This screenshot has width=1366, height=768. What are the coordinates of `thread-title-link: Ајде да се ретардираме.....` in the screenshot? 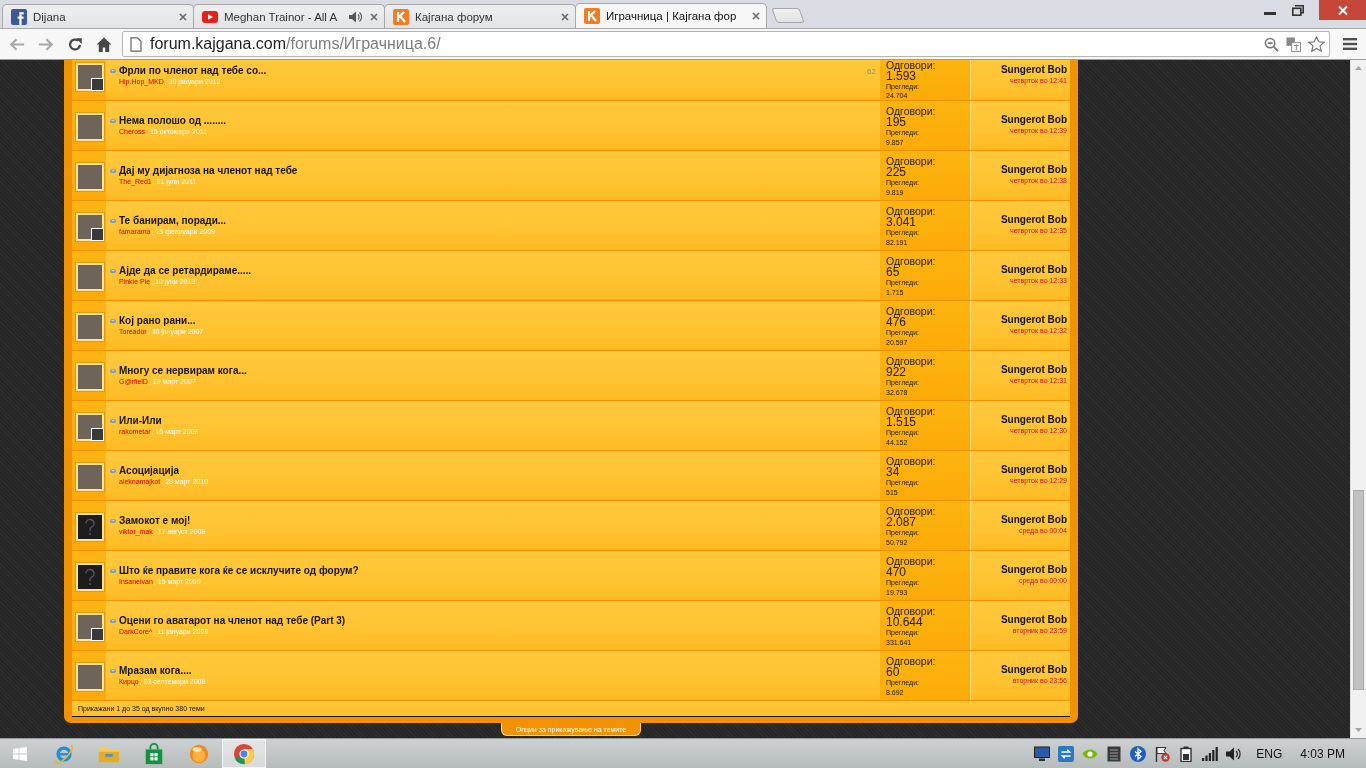 It's located at (185, 270).